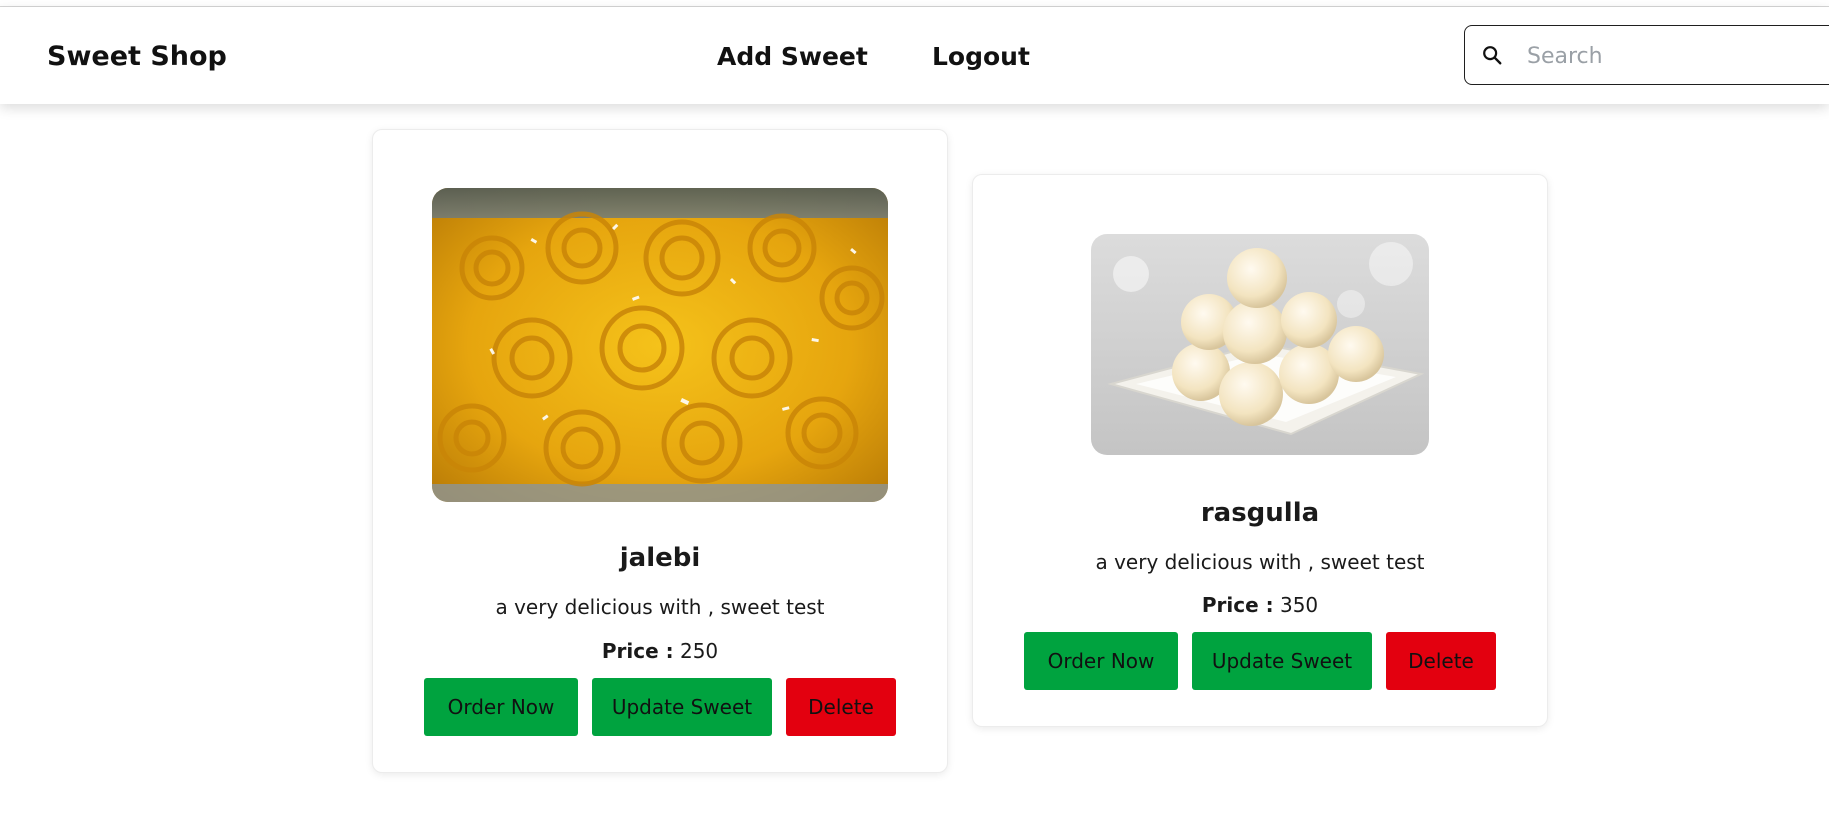 This screenshot has height=833, width=1829. I want to click on jalebi-photo, so click(660, 345).